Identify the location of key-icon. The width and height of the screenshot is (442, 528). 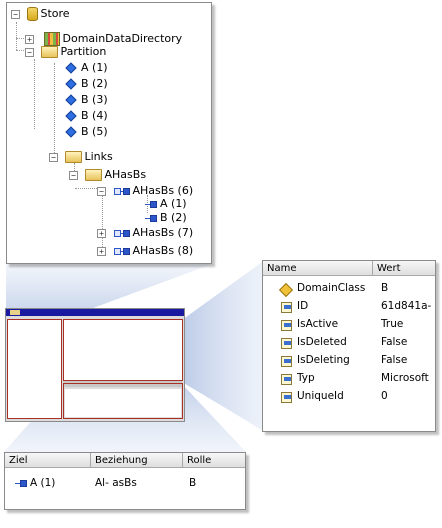
(286, 288).